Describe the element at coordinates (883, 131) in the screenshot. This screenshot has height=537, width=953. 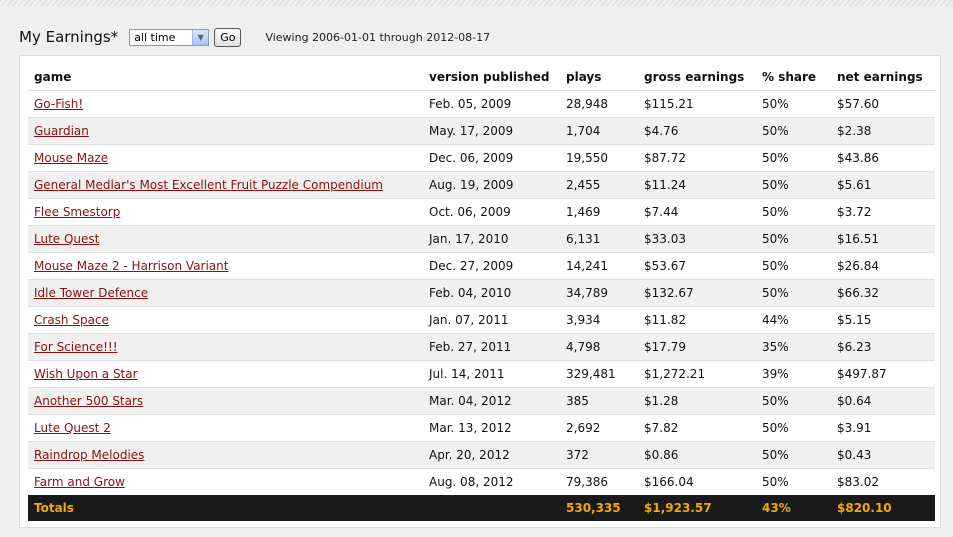
I see `net-earnings-cell: $2.38` at that location.